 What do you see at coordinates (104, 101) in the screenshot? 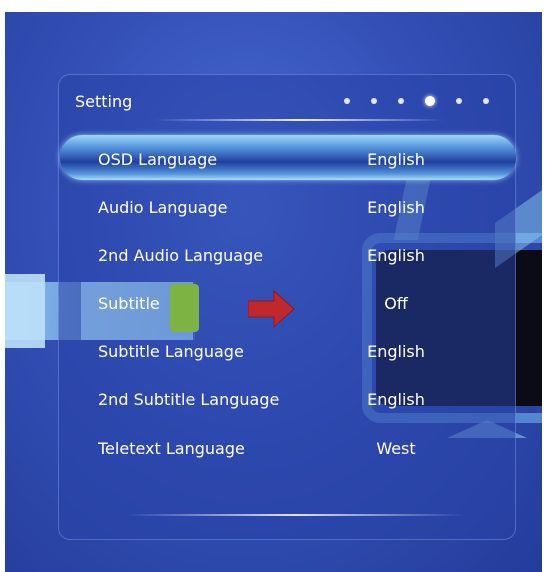
I see `page-title: Setting` at bounding box center [104, 101].